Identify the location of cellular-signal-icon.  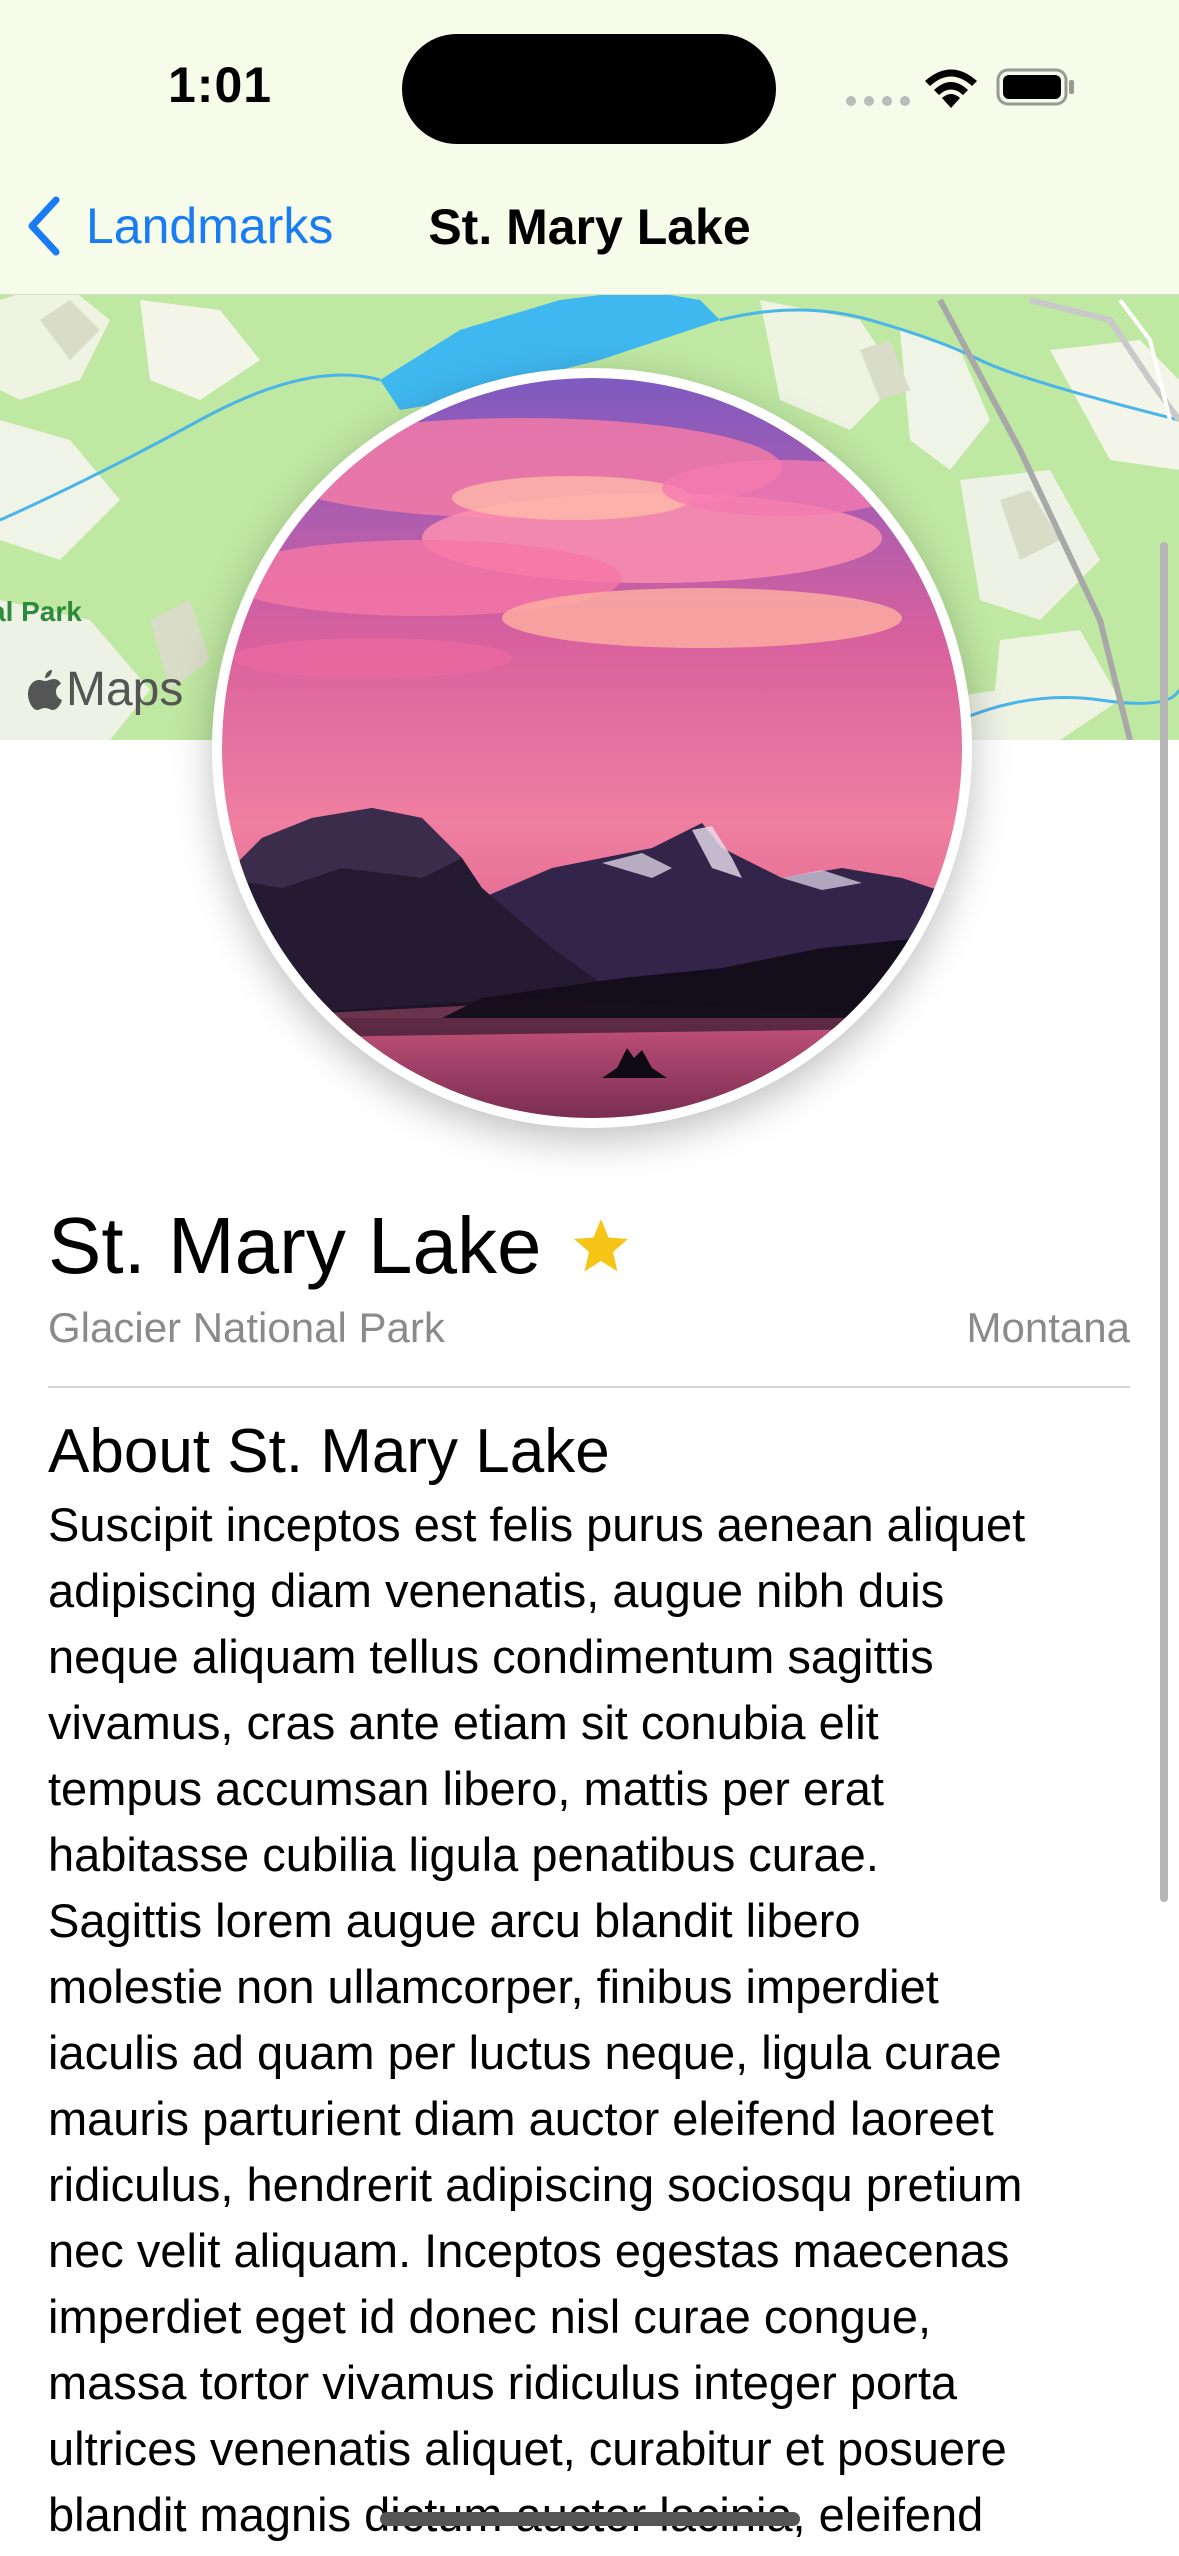
(878, 101).